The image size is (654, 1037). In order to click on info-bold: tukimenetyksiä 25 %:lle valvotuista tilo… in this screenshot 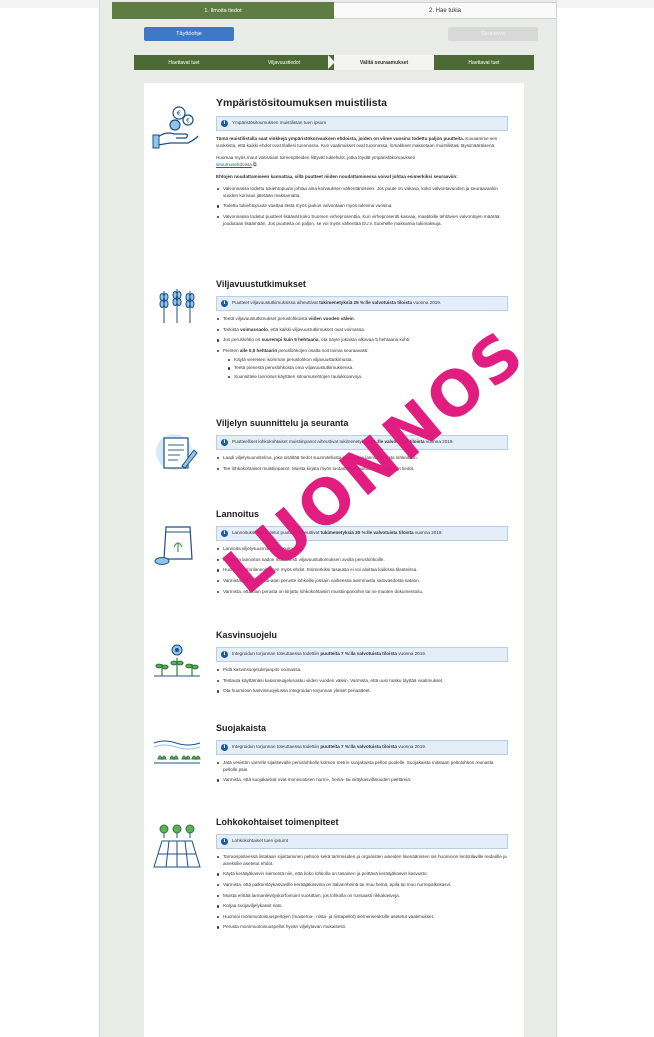, I will do `click(366, 302)`.